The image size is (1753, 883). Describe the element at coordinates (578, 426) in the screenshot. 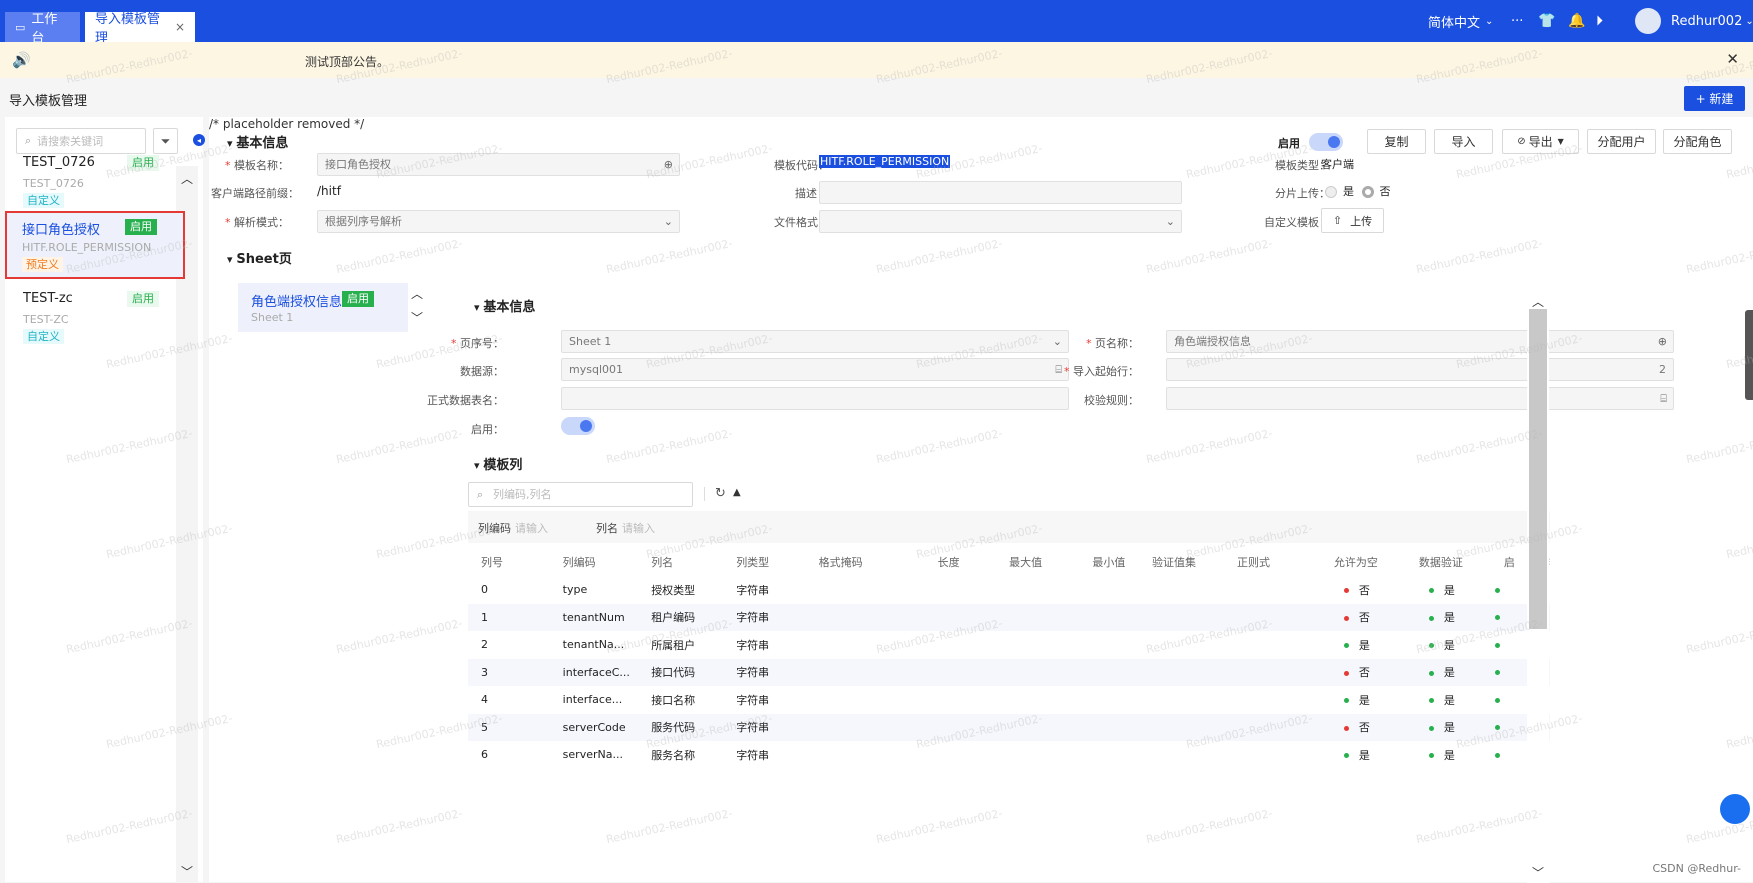

I see `sheet-enabled-toggle` at that location.